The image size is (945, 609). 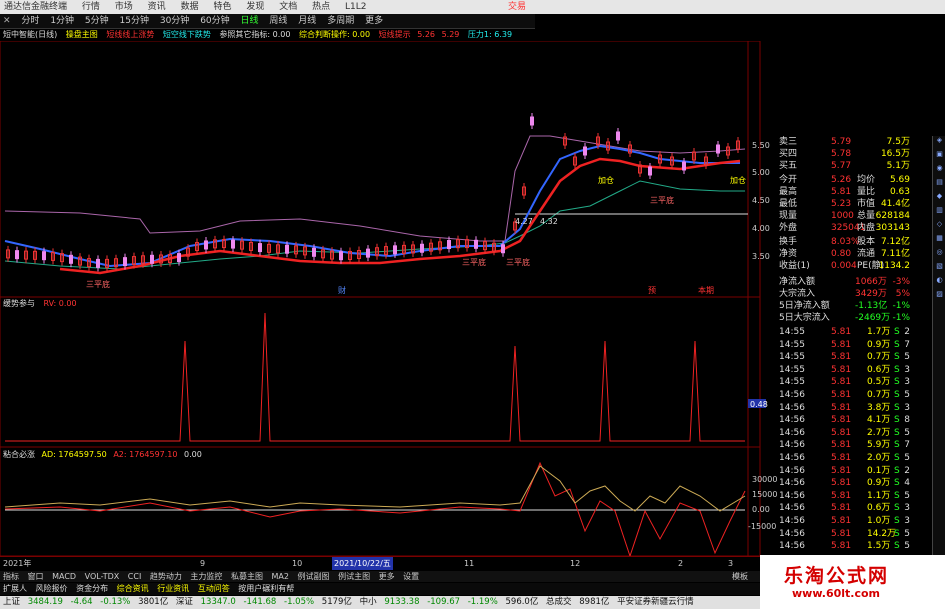 I want to click on annotation-price: 4.27, so click(x=524, y=221).